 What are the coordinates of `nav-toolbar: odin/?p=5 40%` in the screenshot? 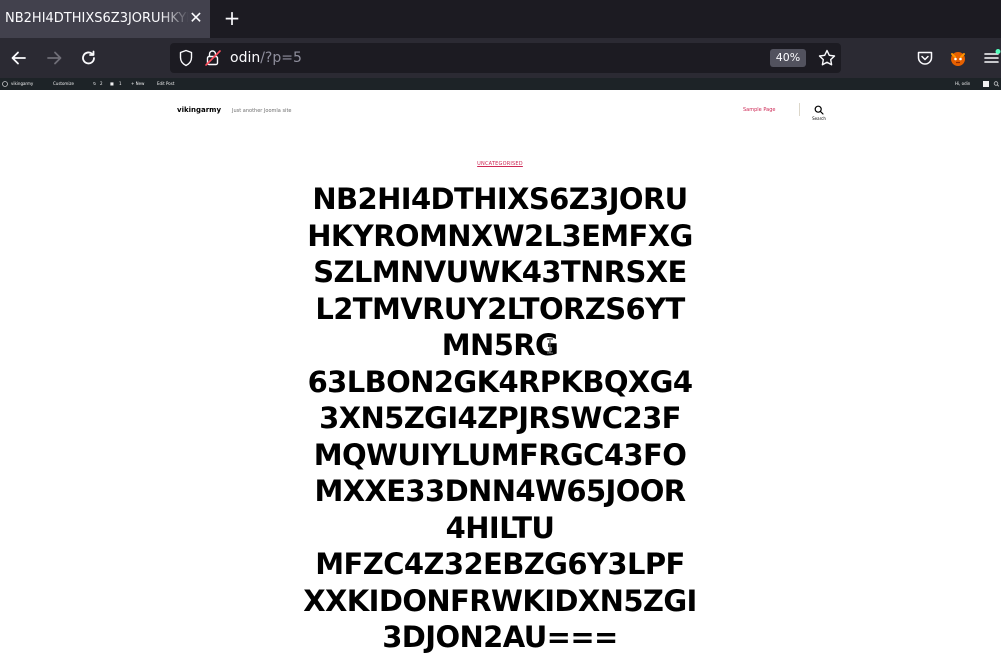 It's located at (500, 58).